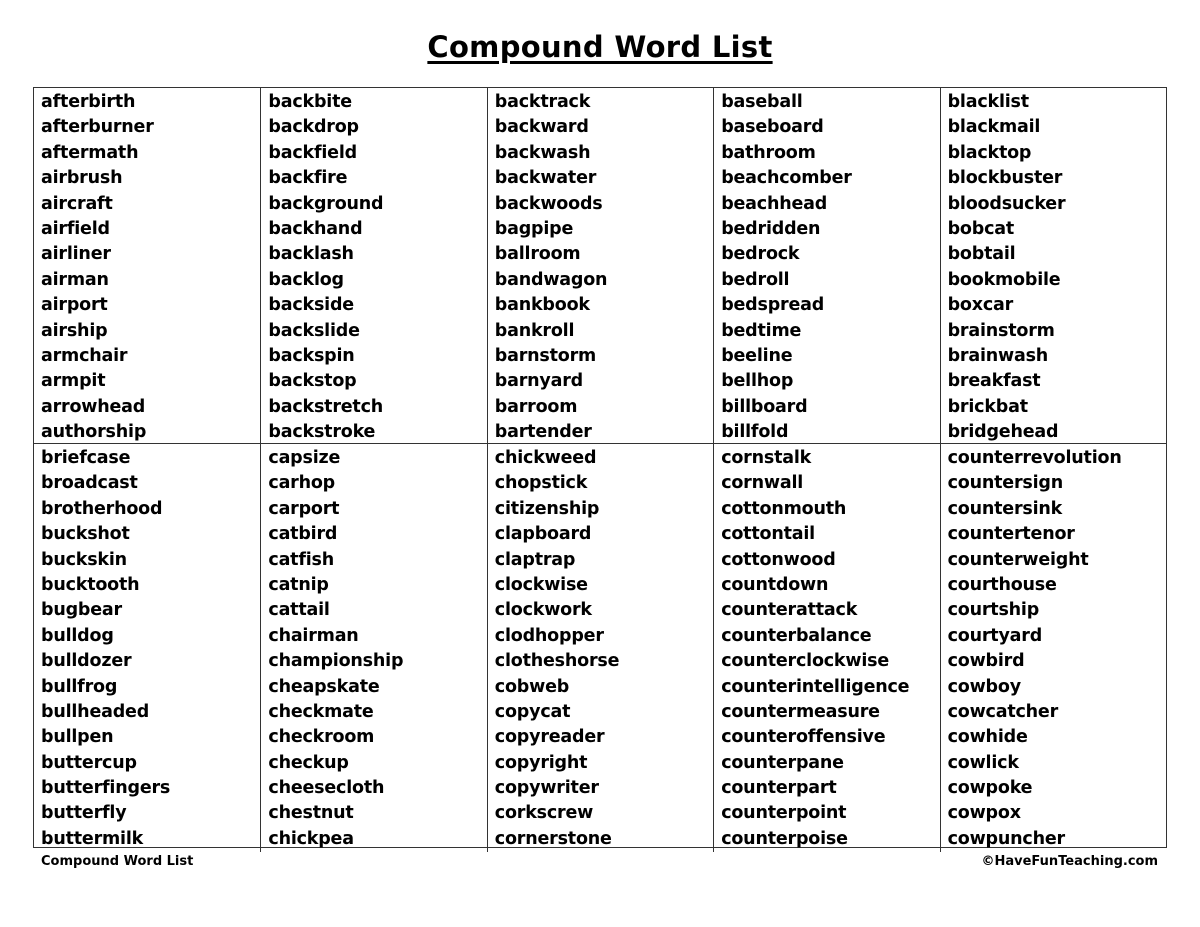  Describe the element at coordinates (986, 661) in the screenshot. I see `word-item: cowbird` at that location.